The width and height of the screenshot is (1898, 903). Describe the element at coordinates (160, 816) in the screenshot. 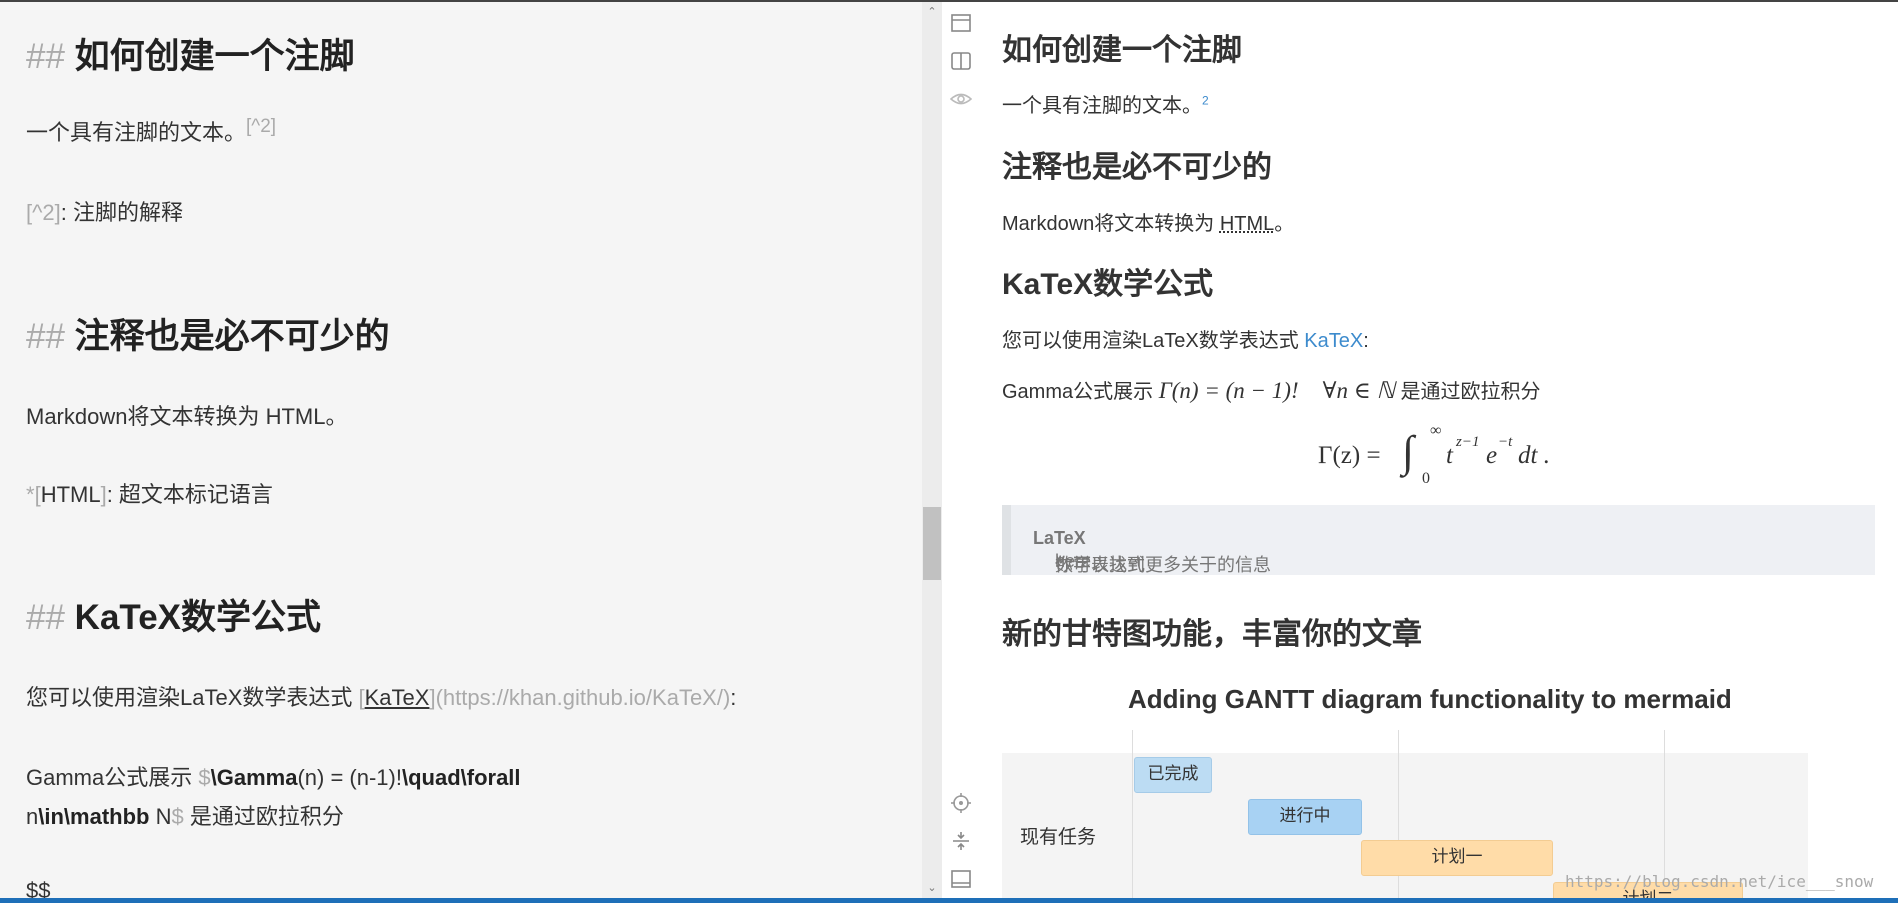

I see `tex-text: N` at that location.